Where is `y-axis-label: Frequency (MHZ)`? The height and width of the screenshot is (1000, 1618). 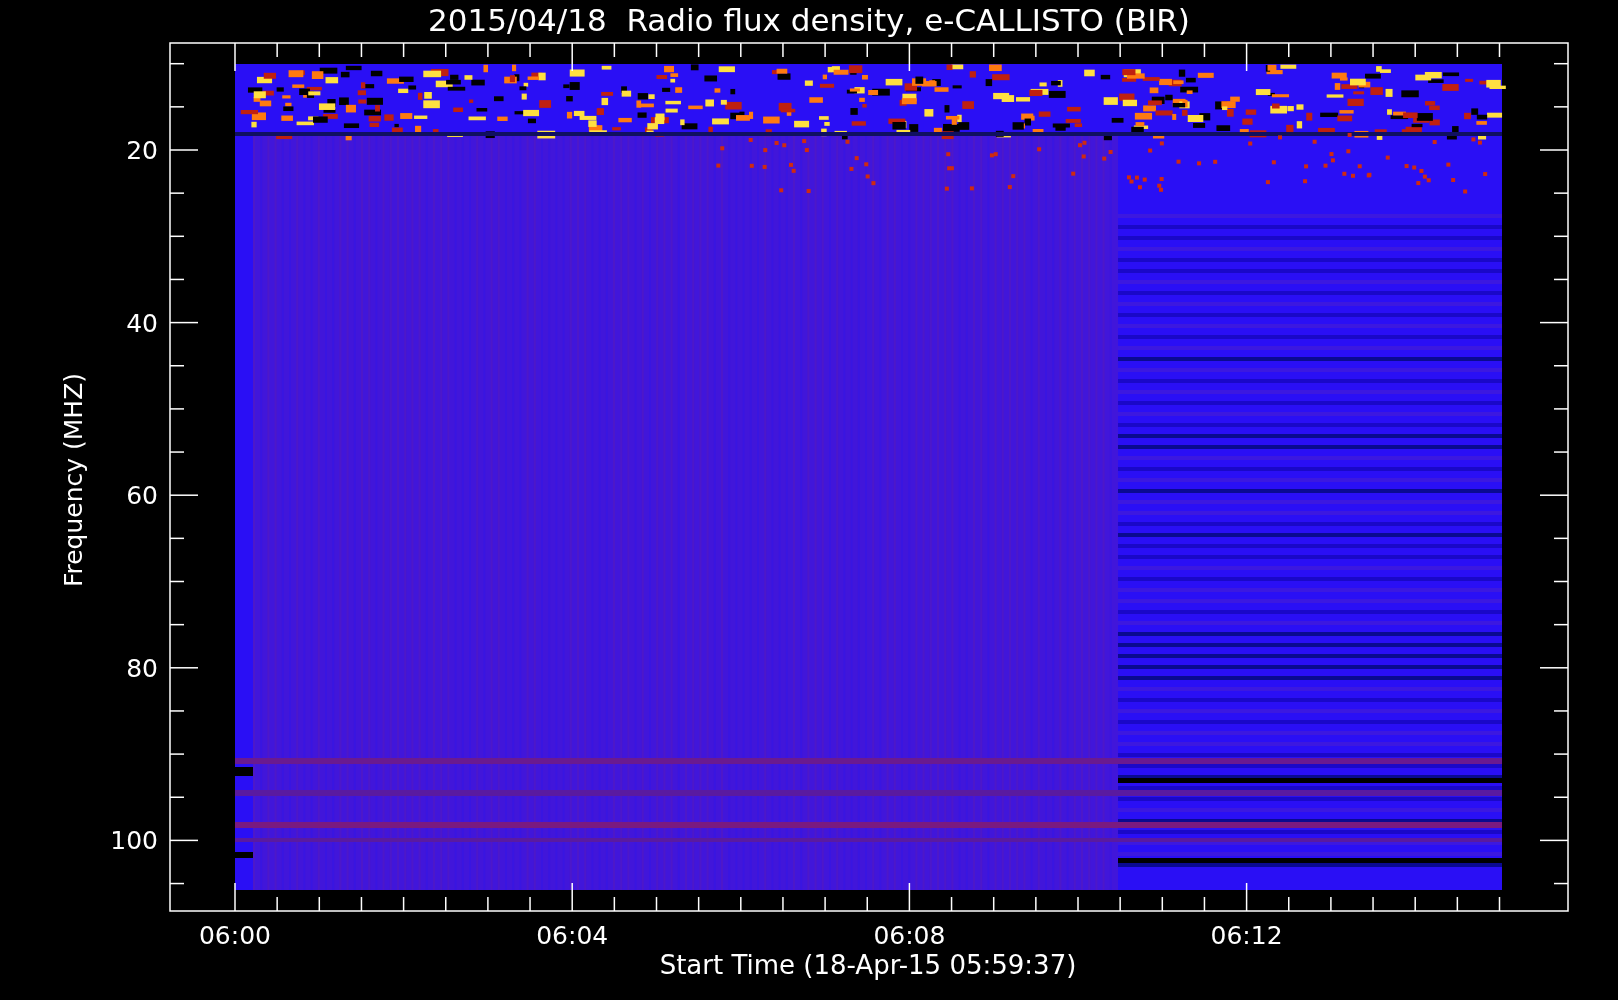 y-axis-label: Frequency (MHZ) is located at coordinates (73, 480).